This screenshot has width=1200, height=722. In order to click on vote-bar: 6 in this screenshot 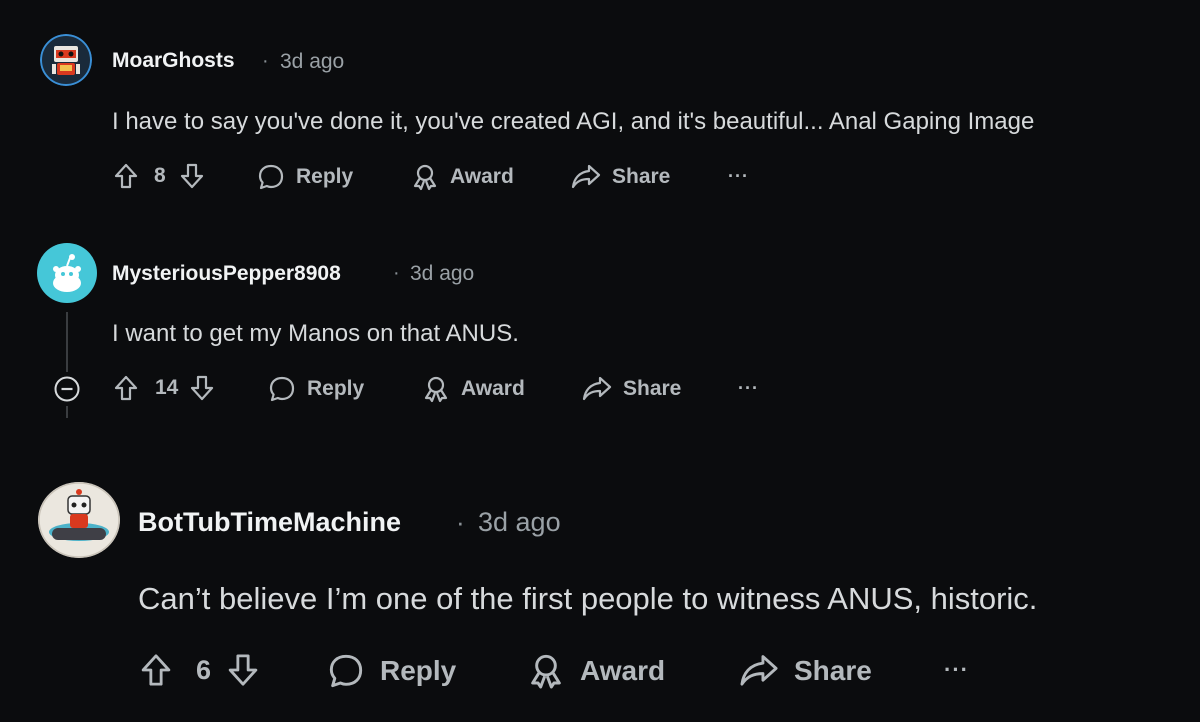, I will do `click(199, 670)`.